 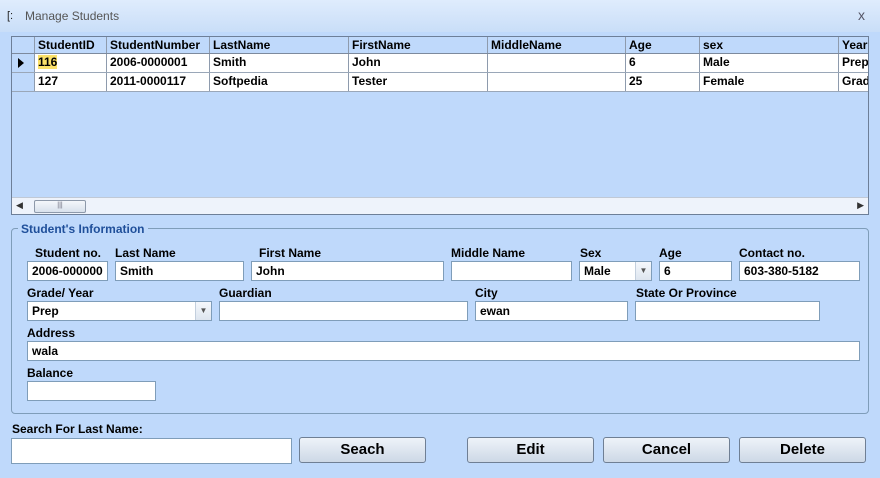 What do you see at coordinates (695, 271) in the screenshot?
I see `age-field: 6` at bounding box center [695, 271].